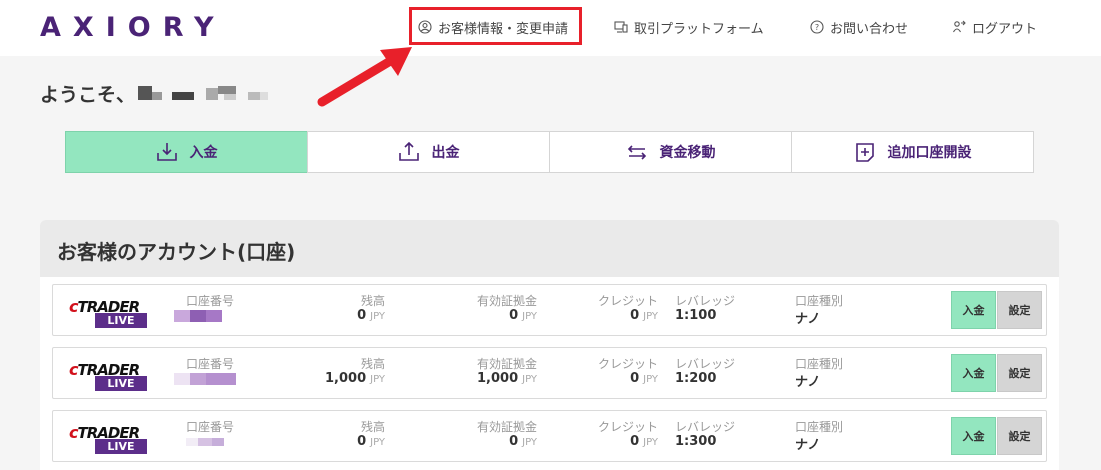  I want to click on nav-trading-platform-label: 取引プラットフォーム, so click(699, 29).